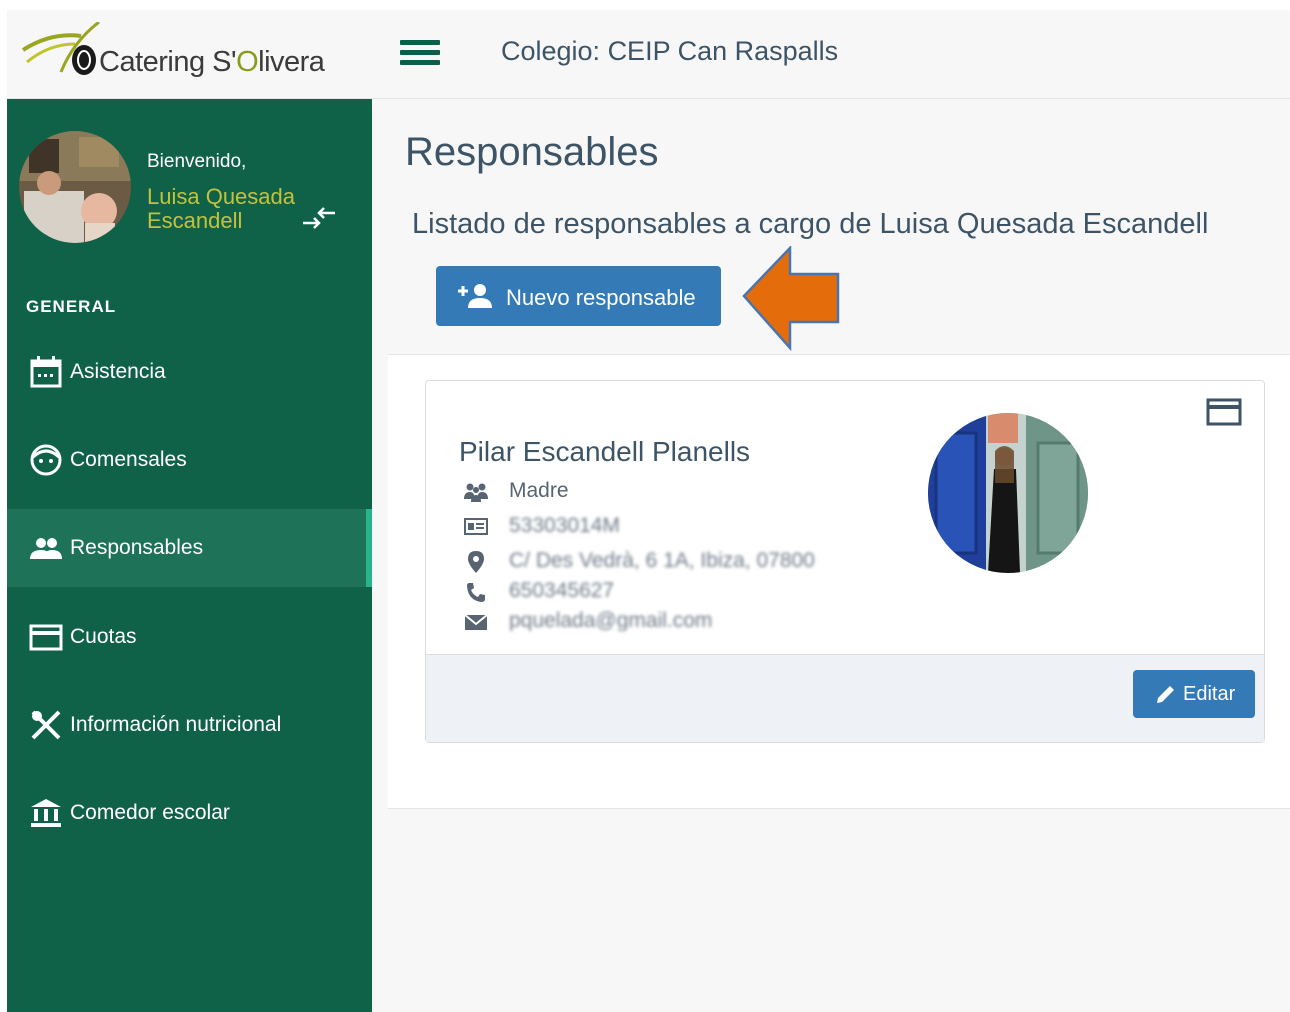  Describe the element at coordinates (532, 152) in the screenshot. I see `page-title: Responsables` at that location.